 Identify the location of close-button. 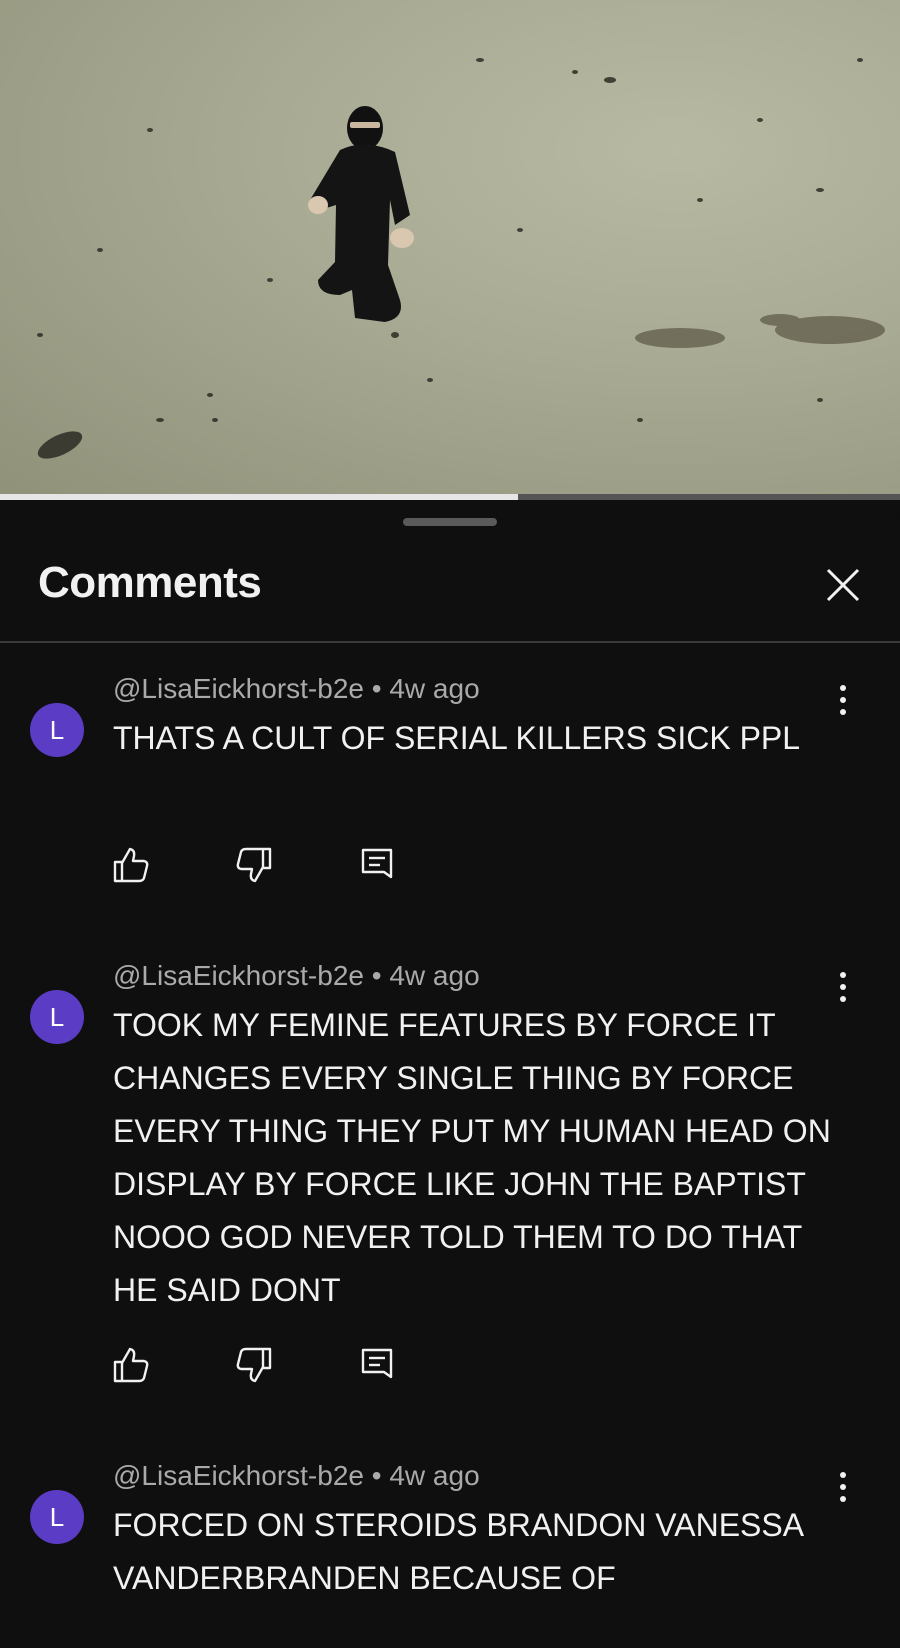
(843, 585).